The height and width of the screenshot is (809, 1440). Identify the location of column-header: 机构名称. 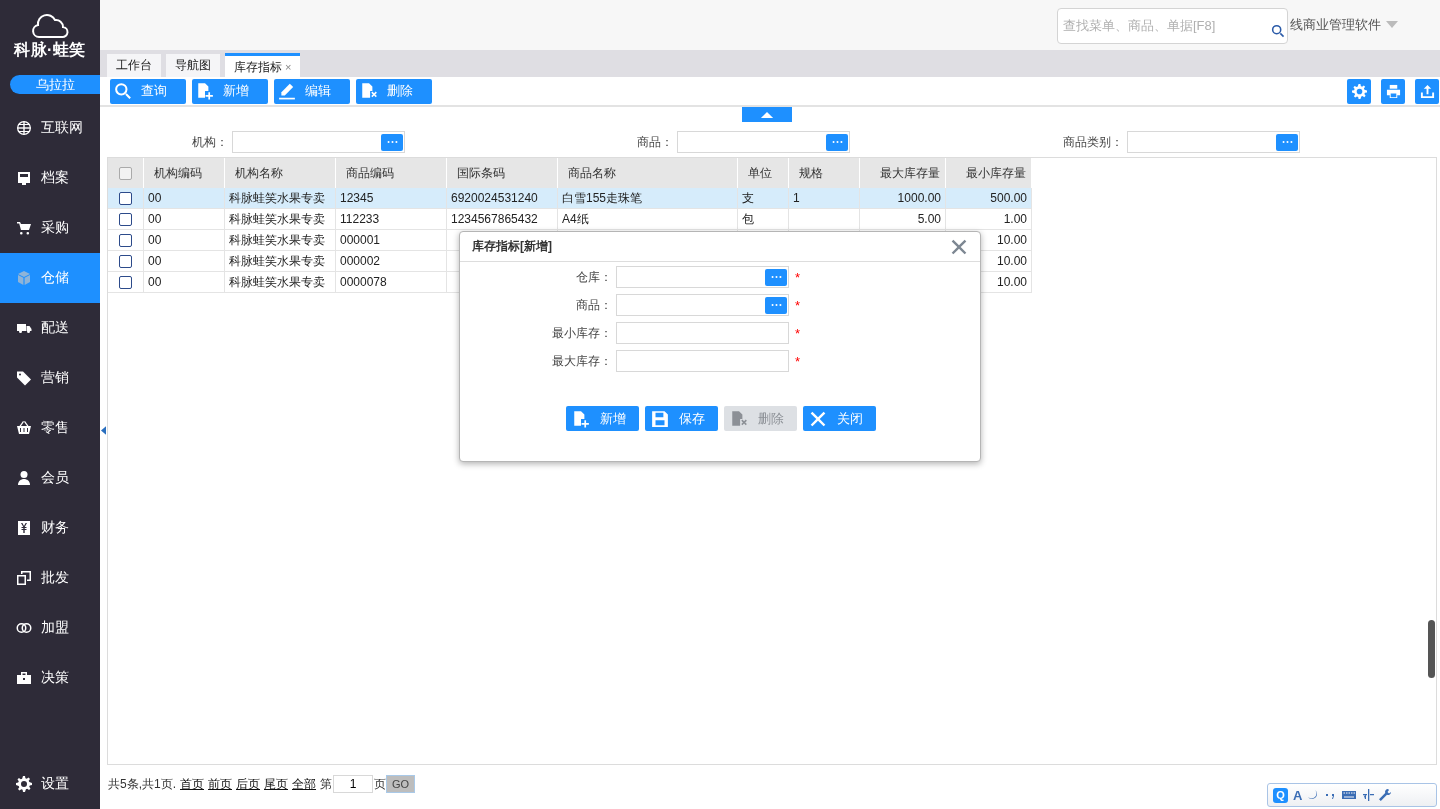
(280, 173).